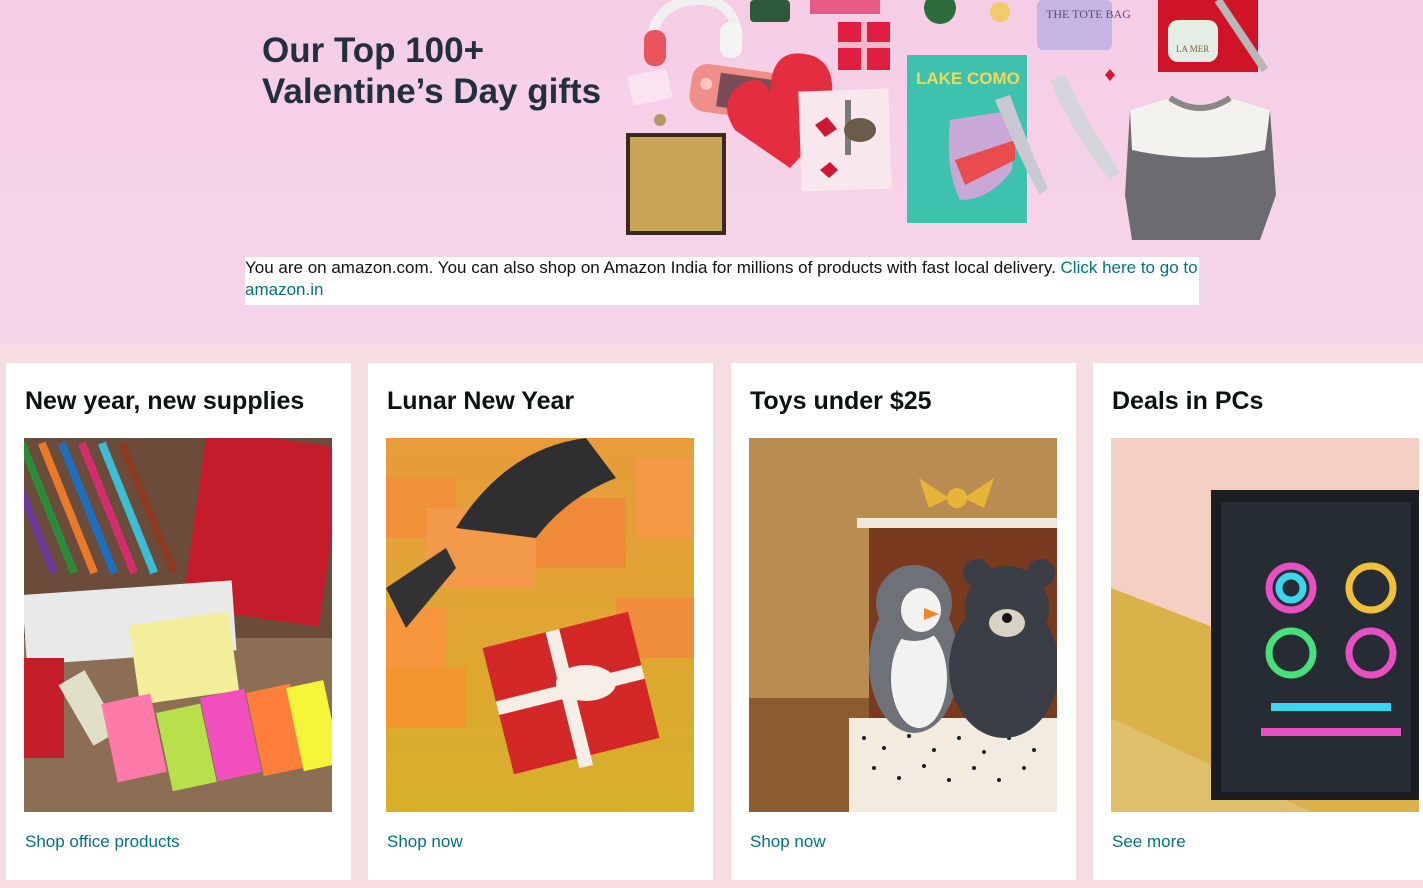  I want to click on valentines-gift-collage-image: LAKE COMO THE TOTE BAG LA MER, so click(960, 125).